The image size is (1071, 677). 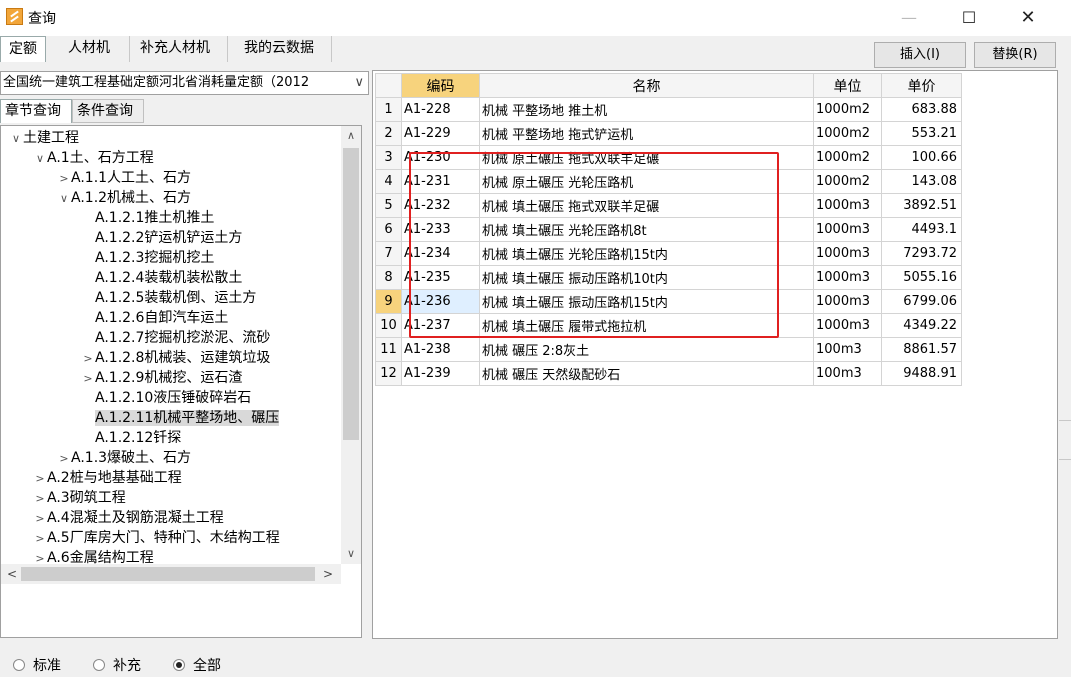 I want to click on minimize-button: —, so click(x=909, y=17).